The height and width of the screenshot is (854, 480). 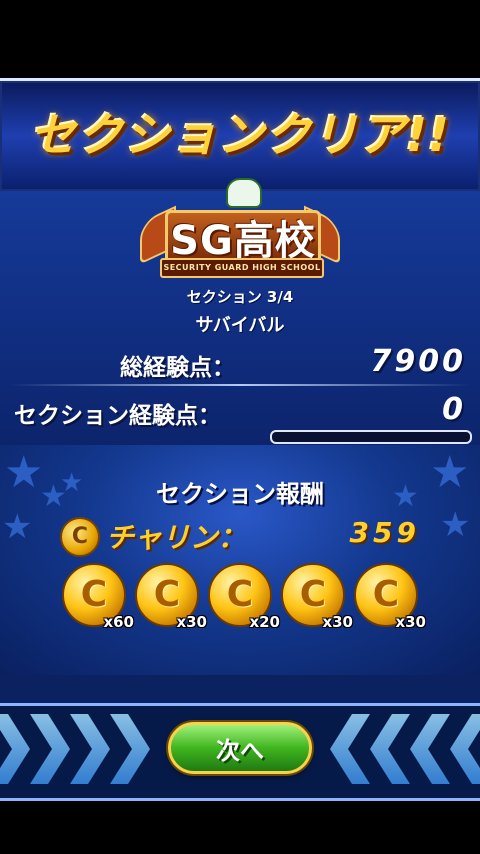 I want to click on coin-quantity: x60, so click(x=118, y=622).